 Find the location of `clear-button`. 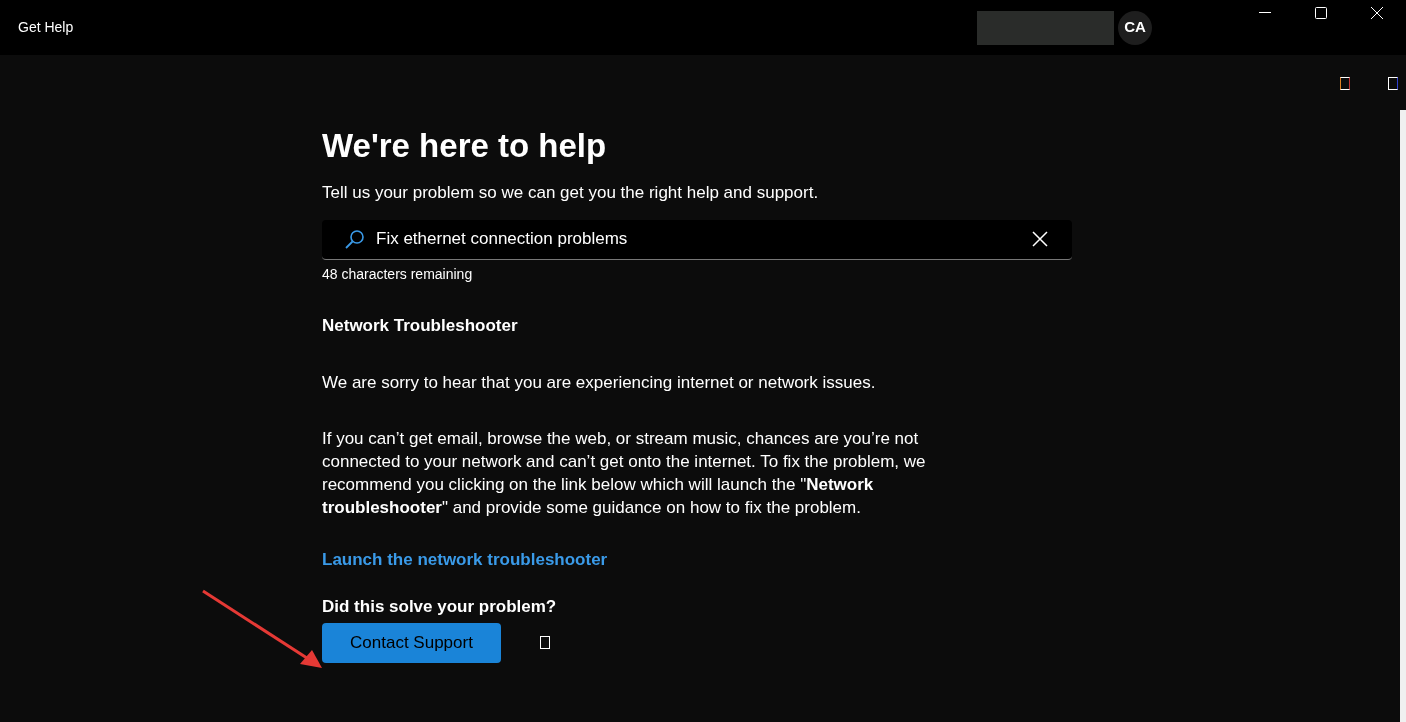

clear-button is located at coordinates (1040, 239).